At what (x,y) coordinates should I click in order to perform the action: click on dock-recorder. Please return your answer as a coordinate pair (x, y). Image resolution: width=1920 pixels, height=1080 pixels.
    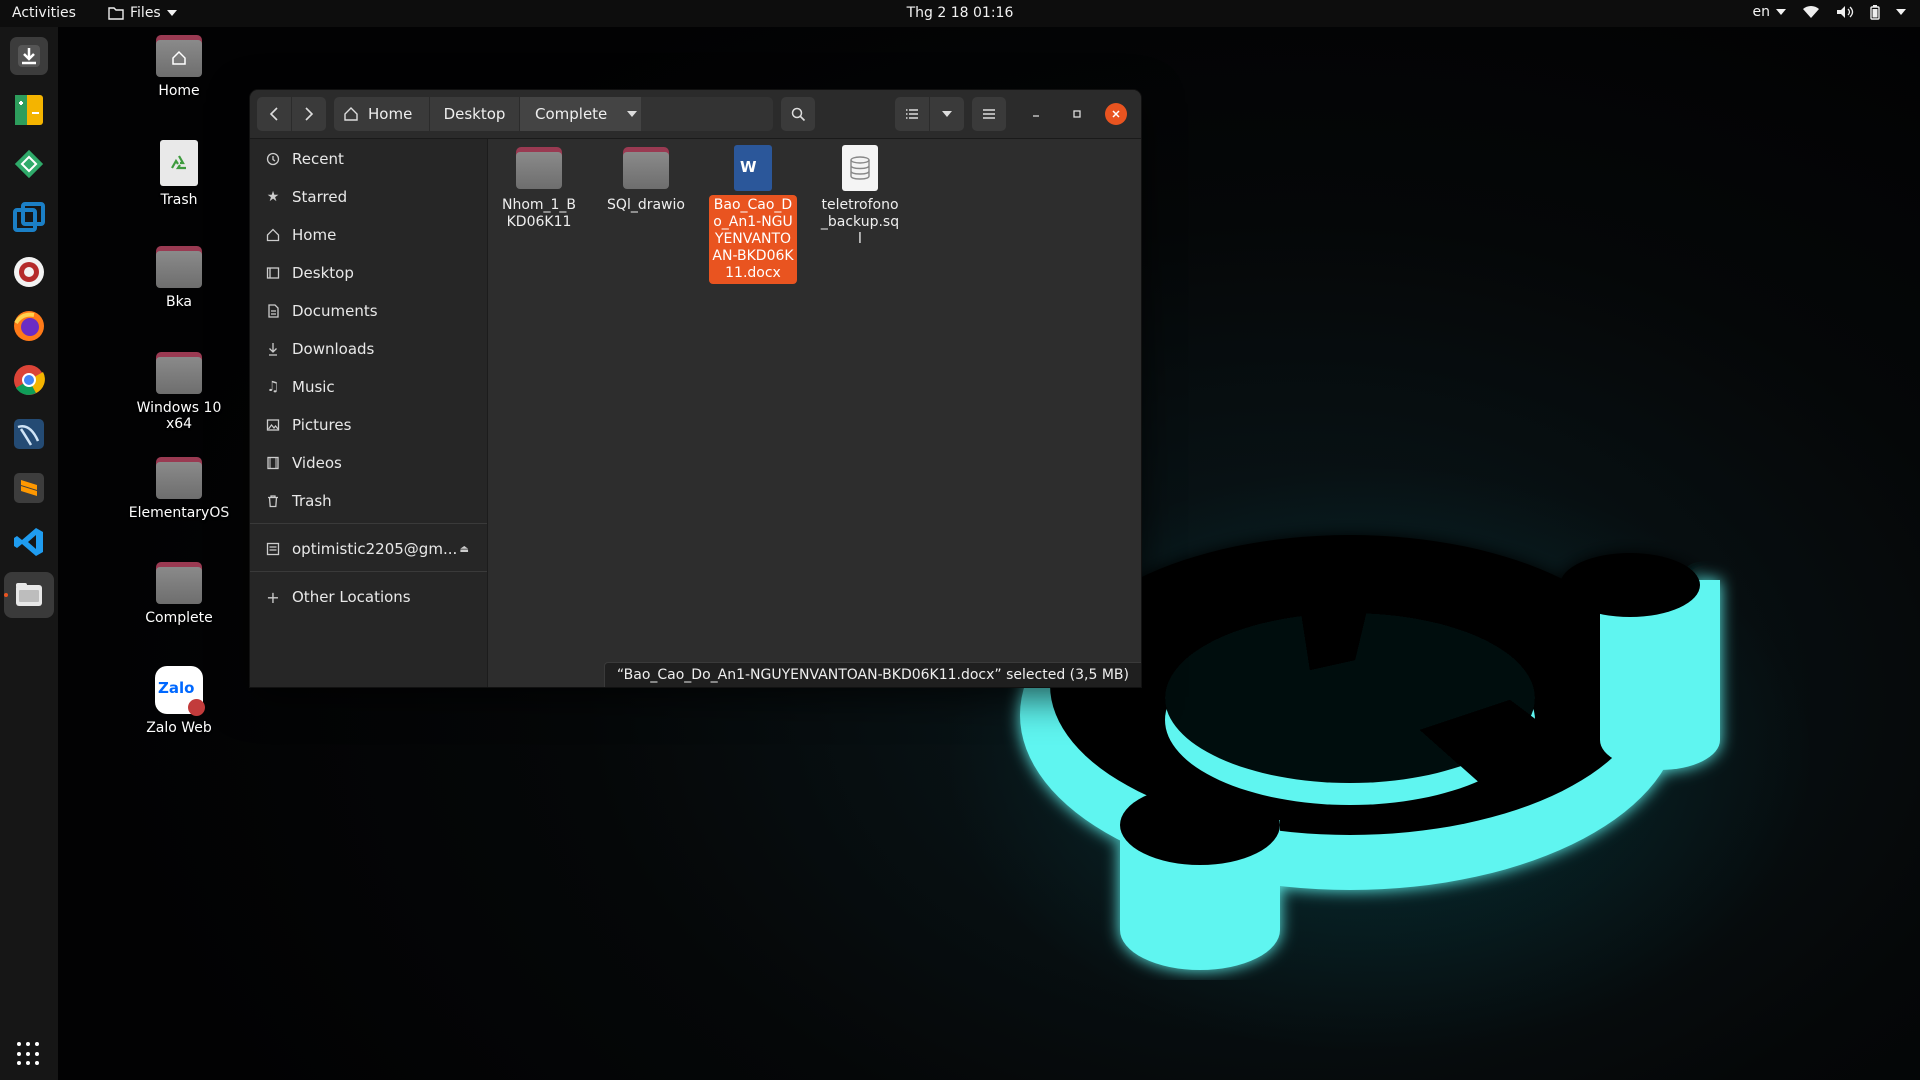
    Looking at the image, I should click on (29, 272).